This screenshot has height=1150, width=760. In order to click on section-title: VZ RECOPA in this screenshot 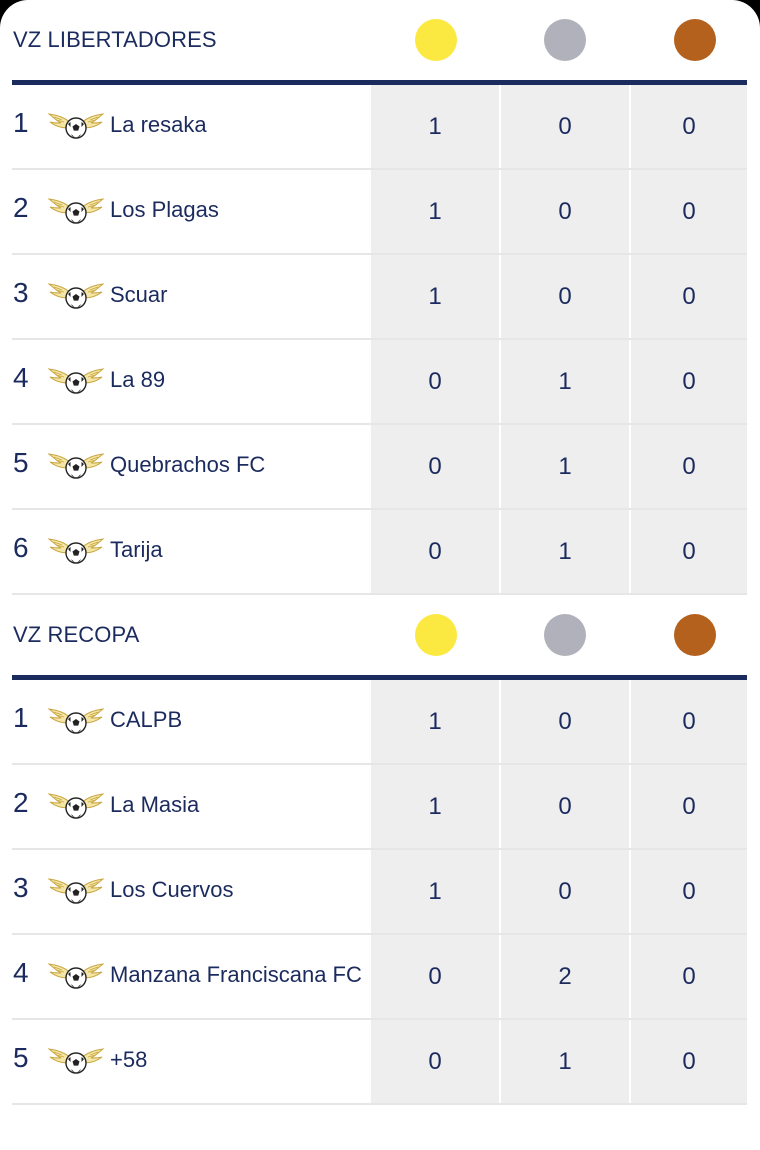, I will do `click(76, 634)`.